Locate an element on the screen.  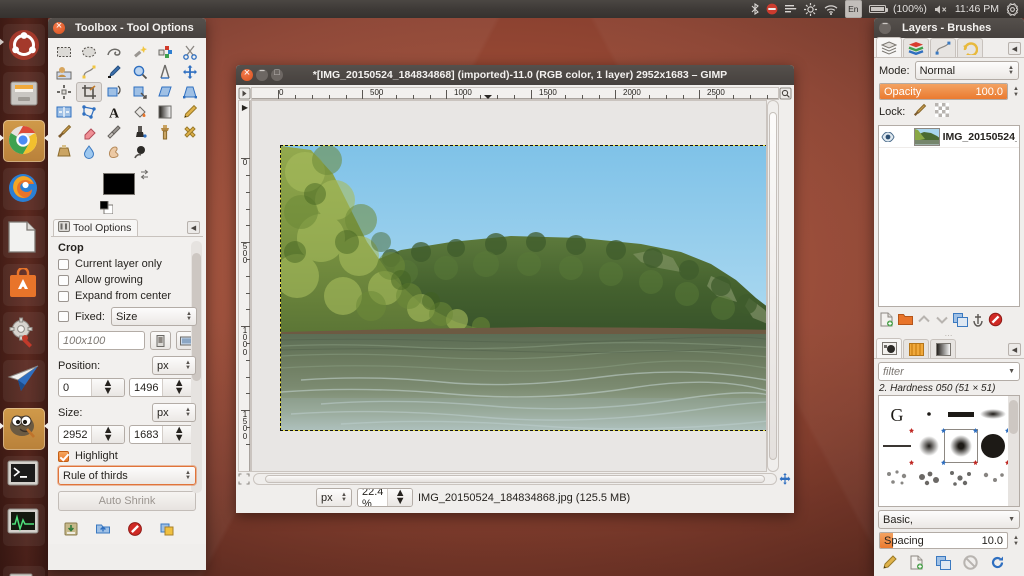
bucket-fill-tool is located at coordinates (139, 112).